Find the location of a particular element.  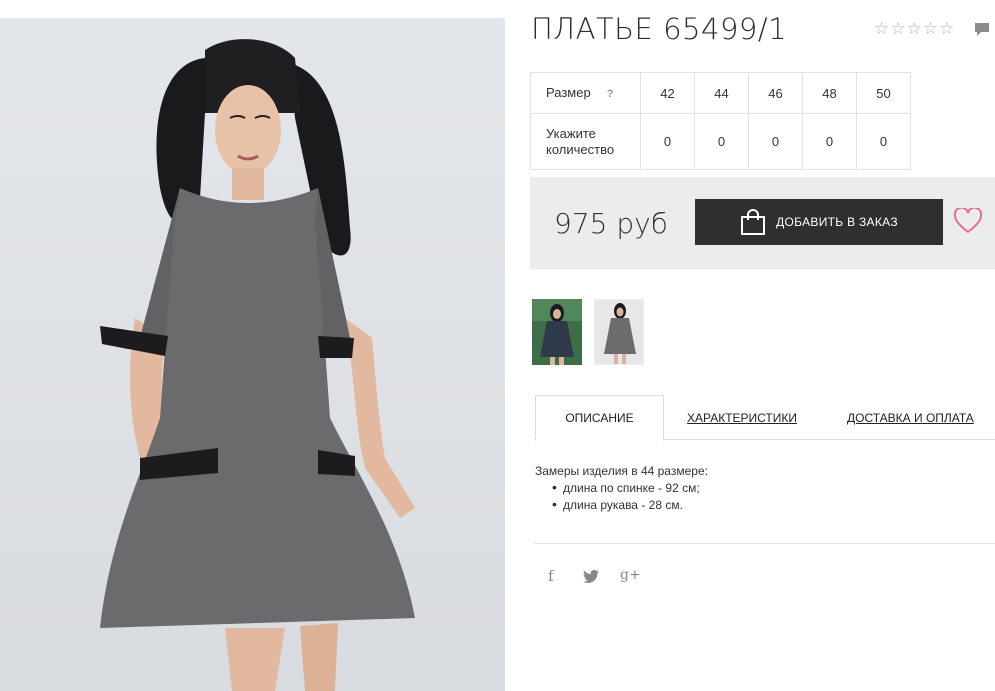

size-cell: 42 is located at coordinates (667, 93).